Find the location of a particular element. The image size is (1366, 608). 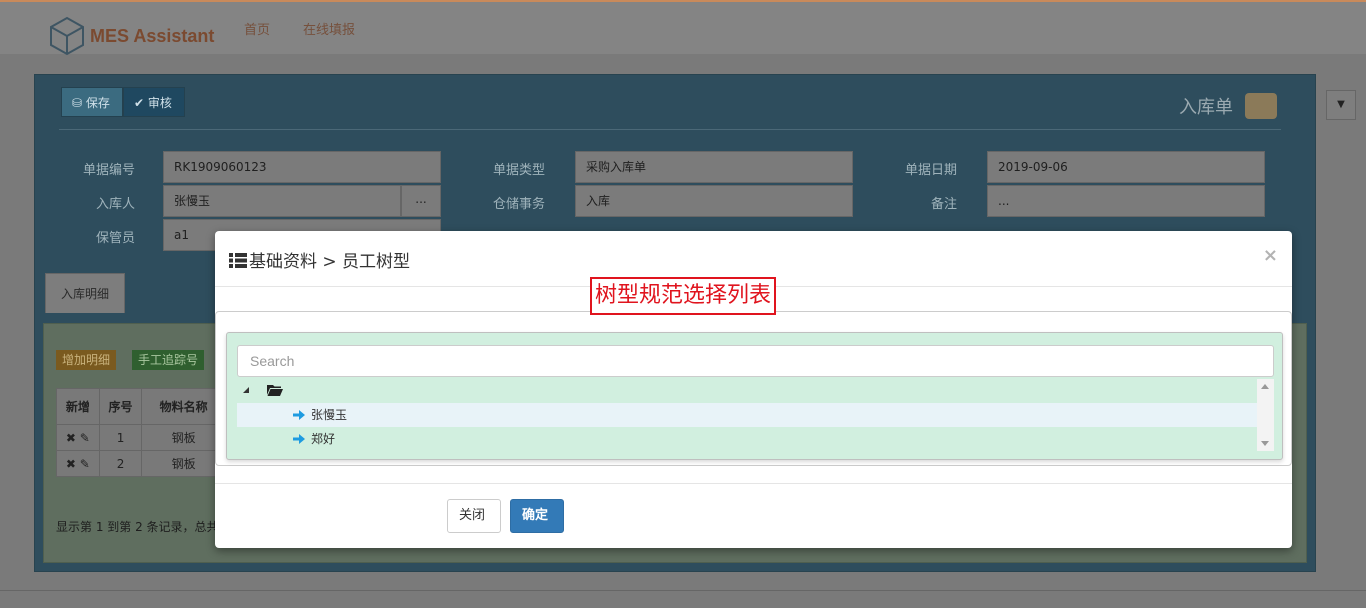

doc-type-label: 单据类型 is located at coordinates (518, 170).